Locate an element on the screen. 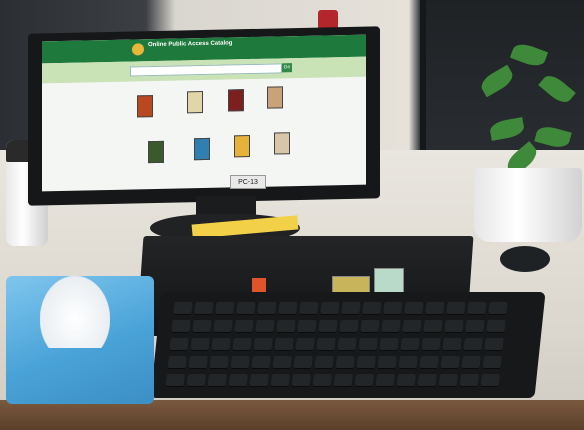  mouse is located at coordinates (525, 259).